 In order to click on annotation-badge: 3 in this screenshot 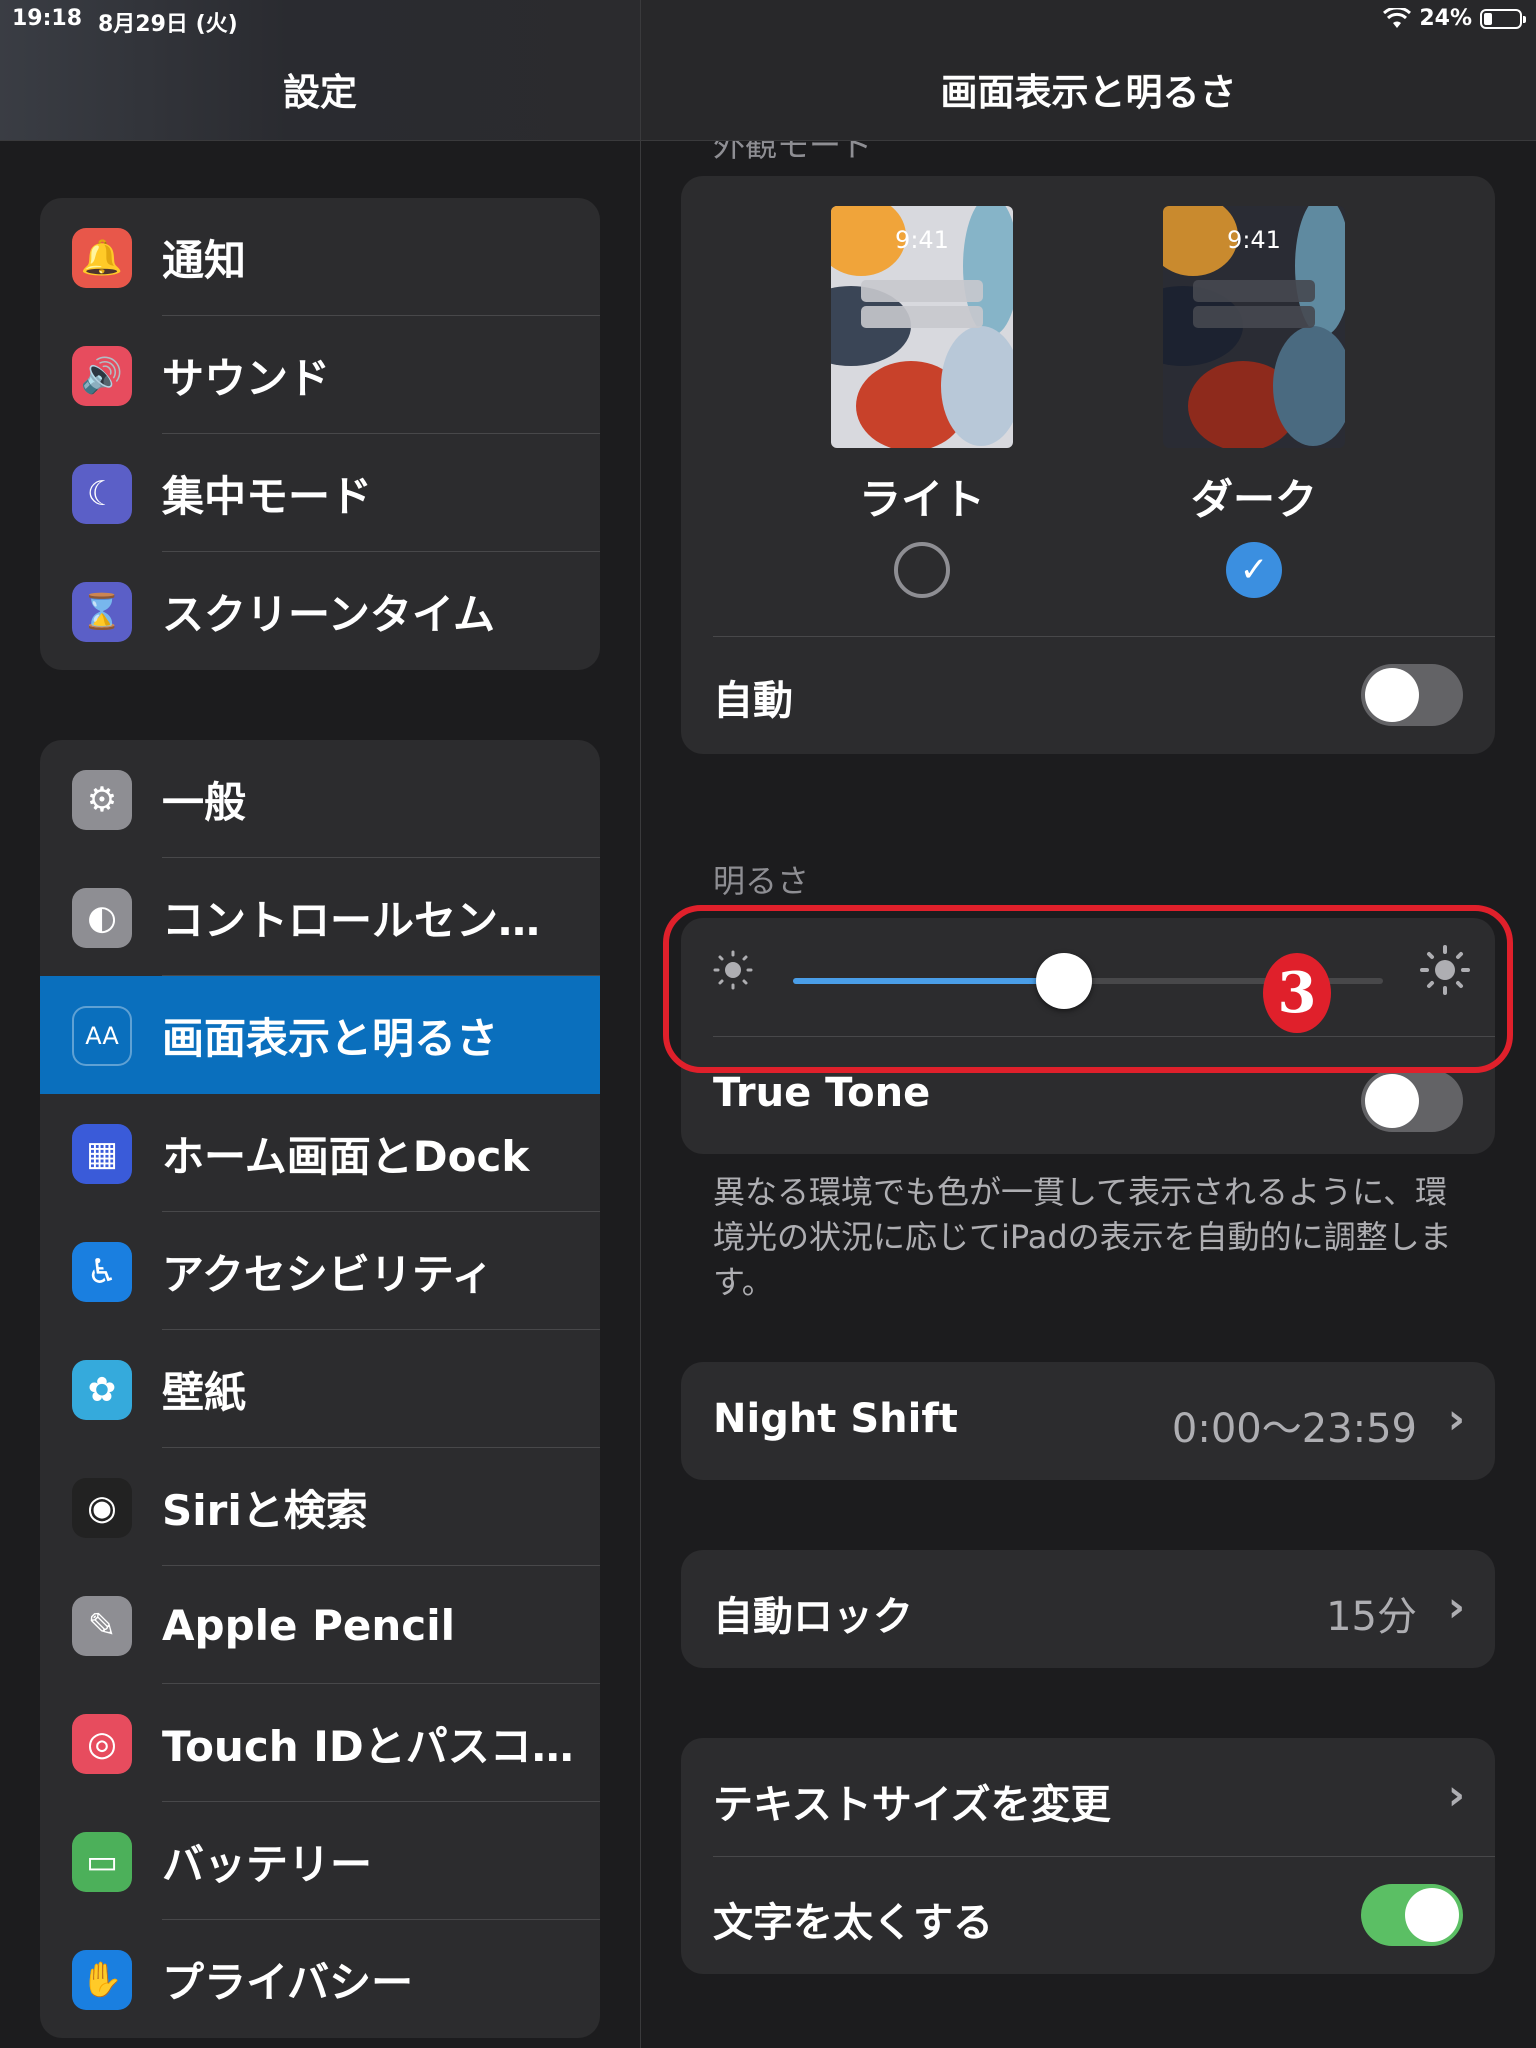, I will do `click(1297, 993)`.